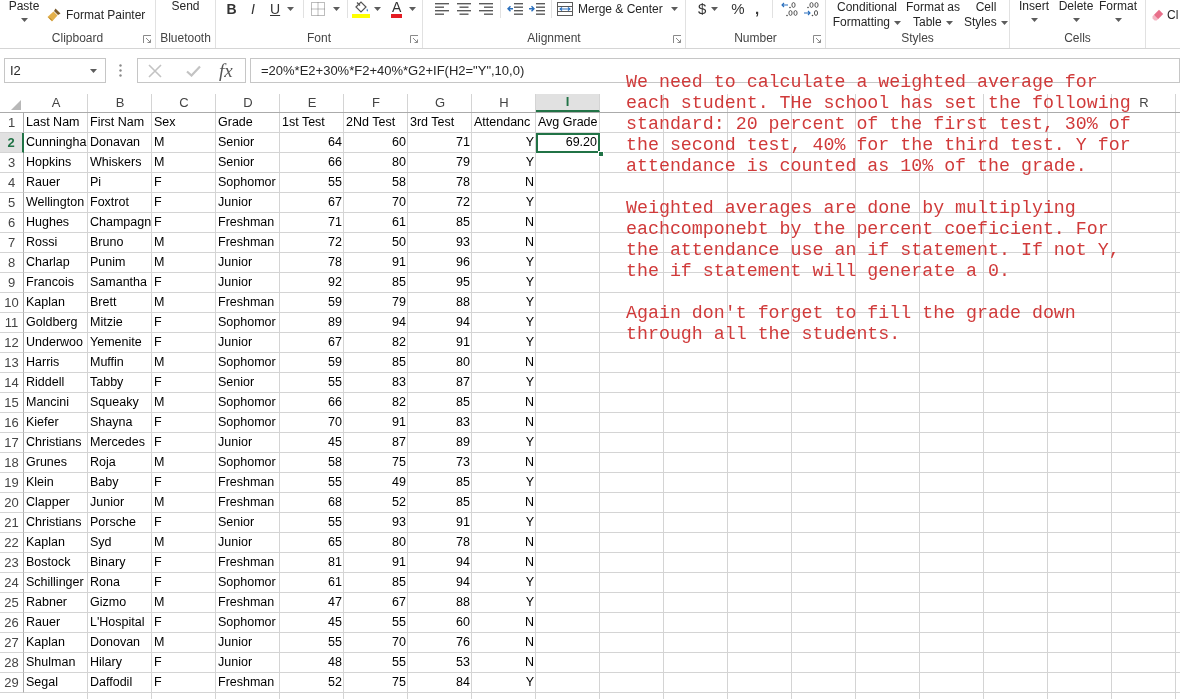 This screenshot has height=699, width=1180. What do you see at coordinates (312, 103) in the screenshot?
I see `column-header: E` at bounding box center [312, 103].